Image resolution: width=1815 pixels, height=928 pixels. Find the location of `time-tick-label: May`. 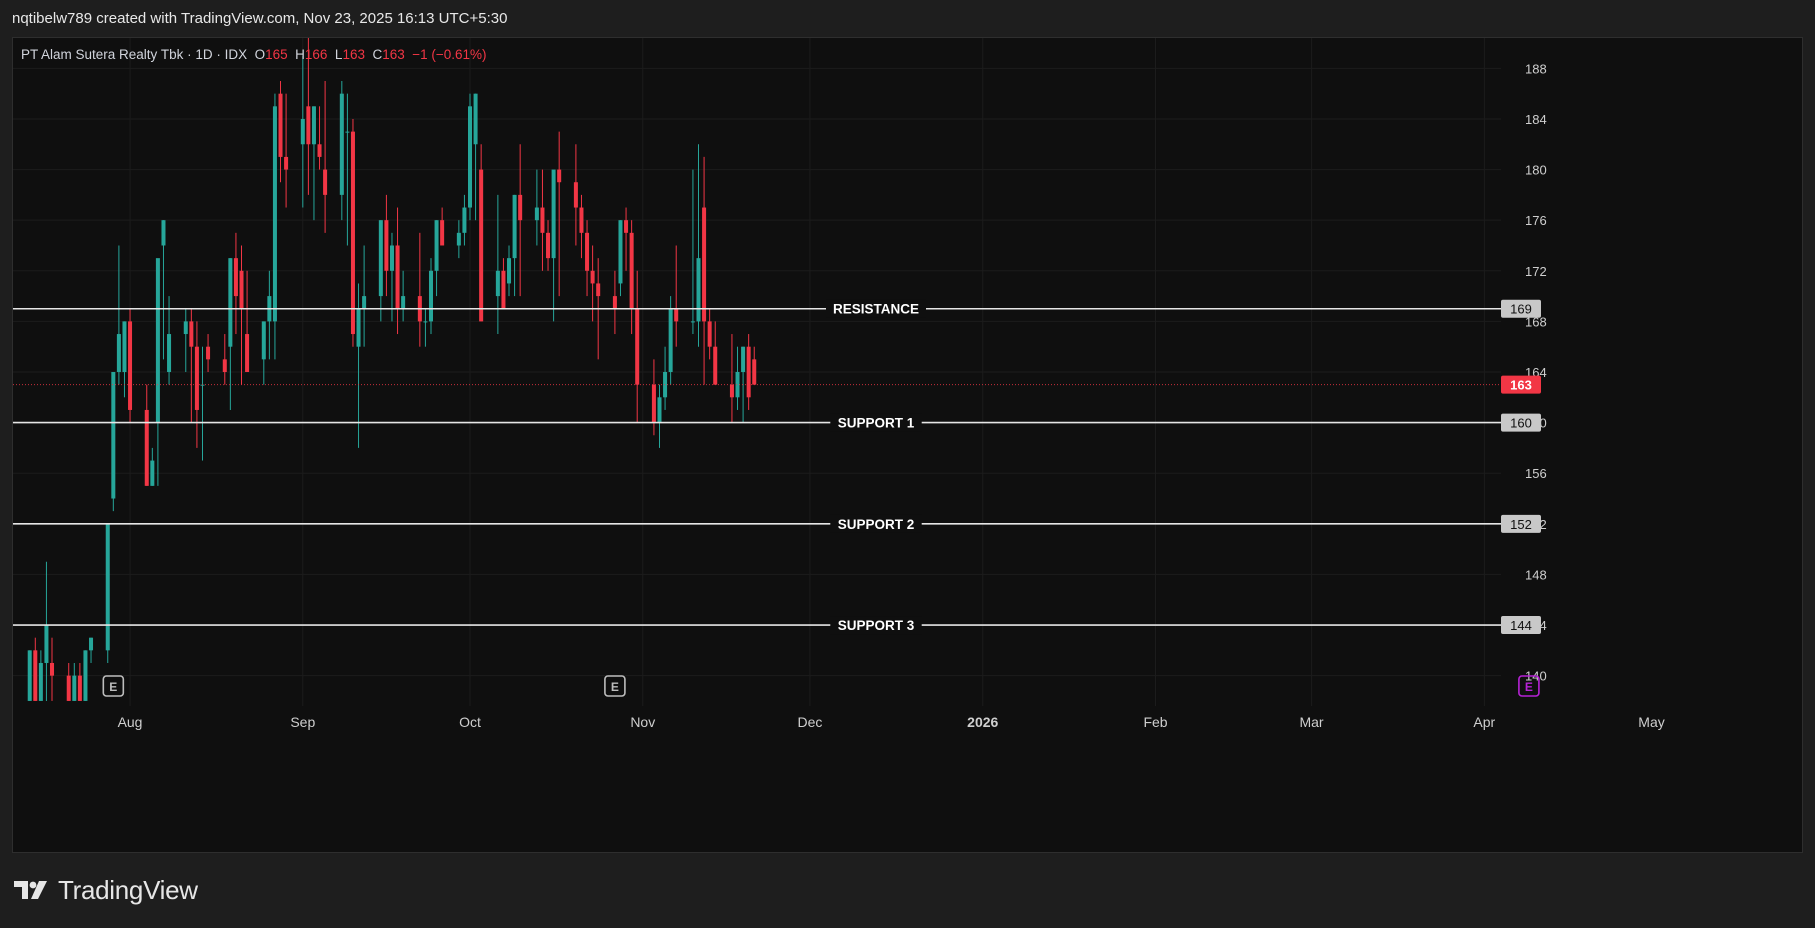

time-tick-label: May is located at coordinates (1651, 722).